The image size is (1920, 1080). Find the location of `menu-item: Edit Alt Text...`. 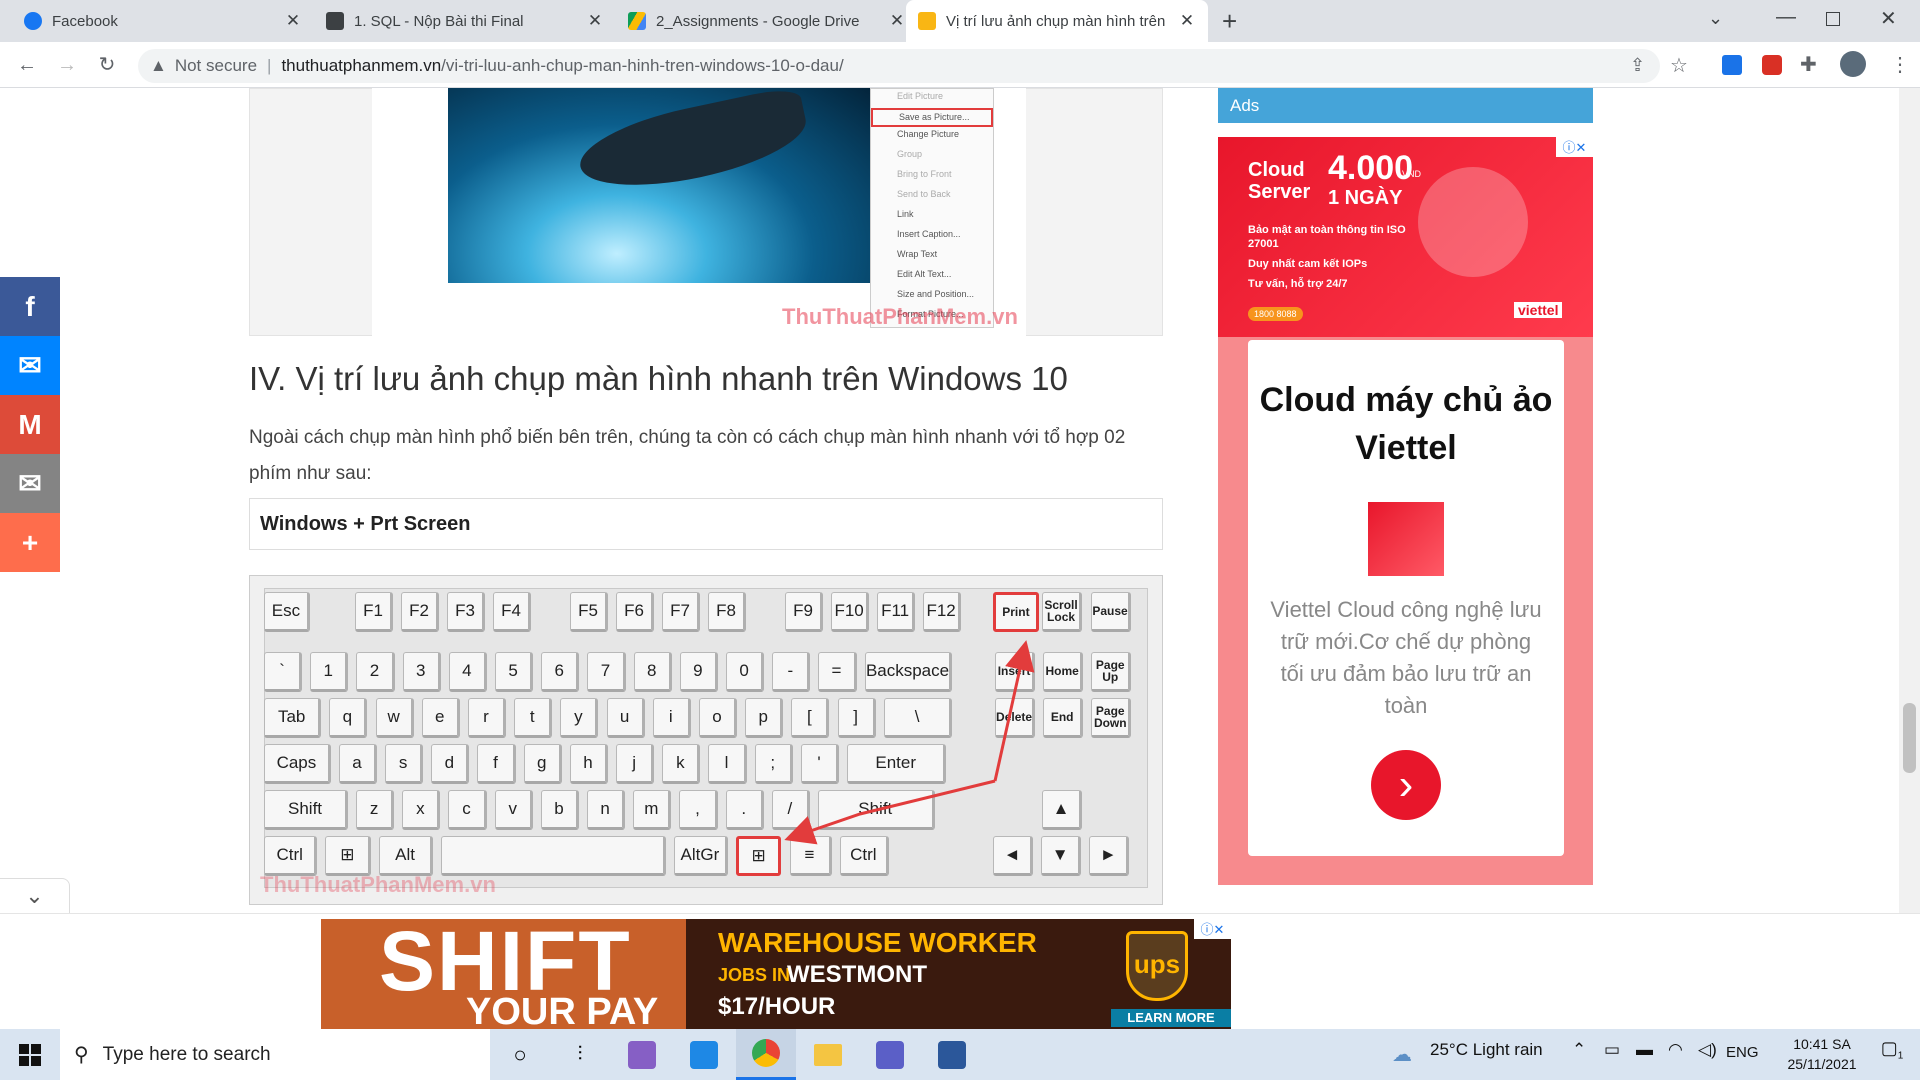

menu-item: Edit Alt Text... is located at coordinates (924, 274).